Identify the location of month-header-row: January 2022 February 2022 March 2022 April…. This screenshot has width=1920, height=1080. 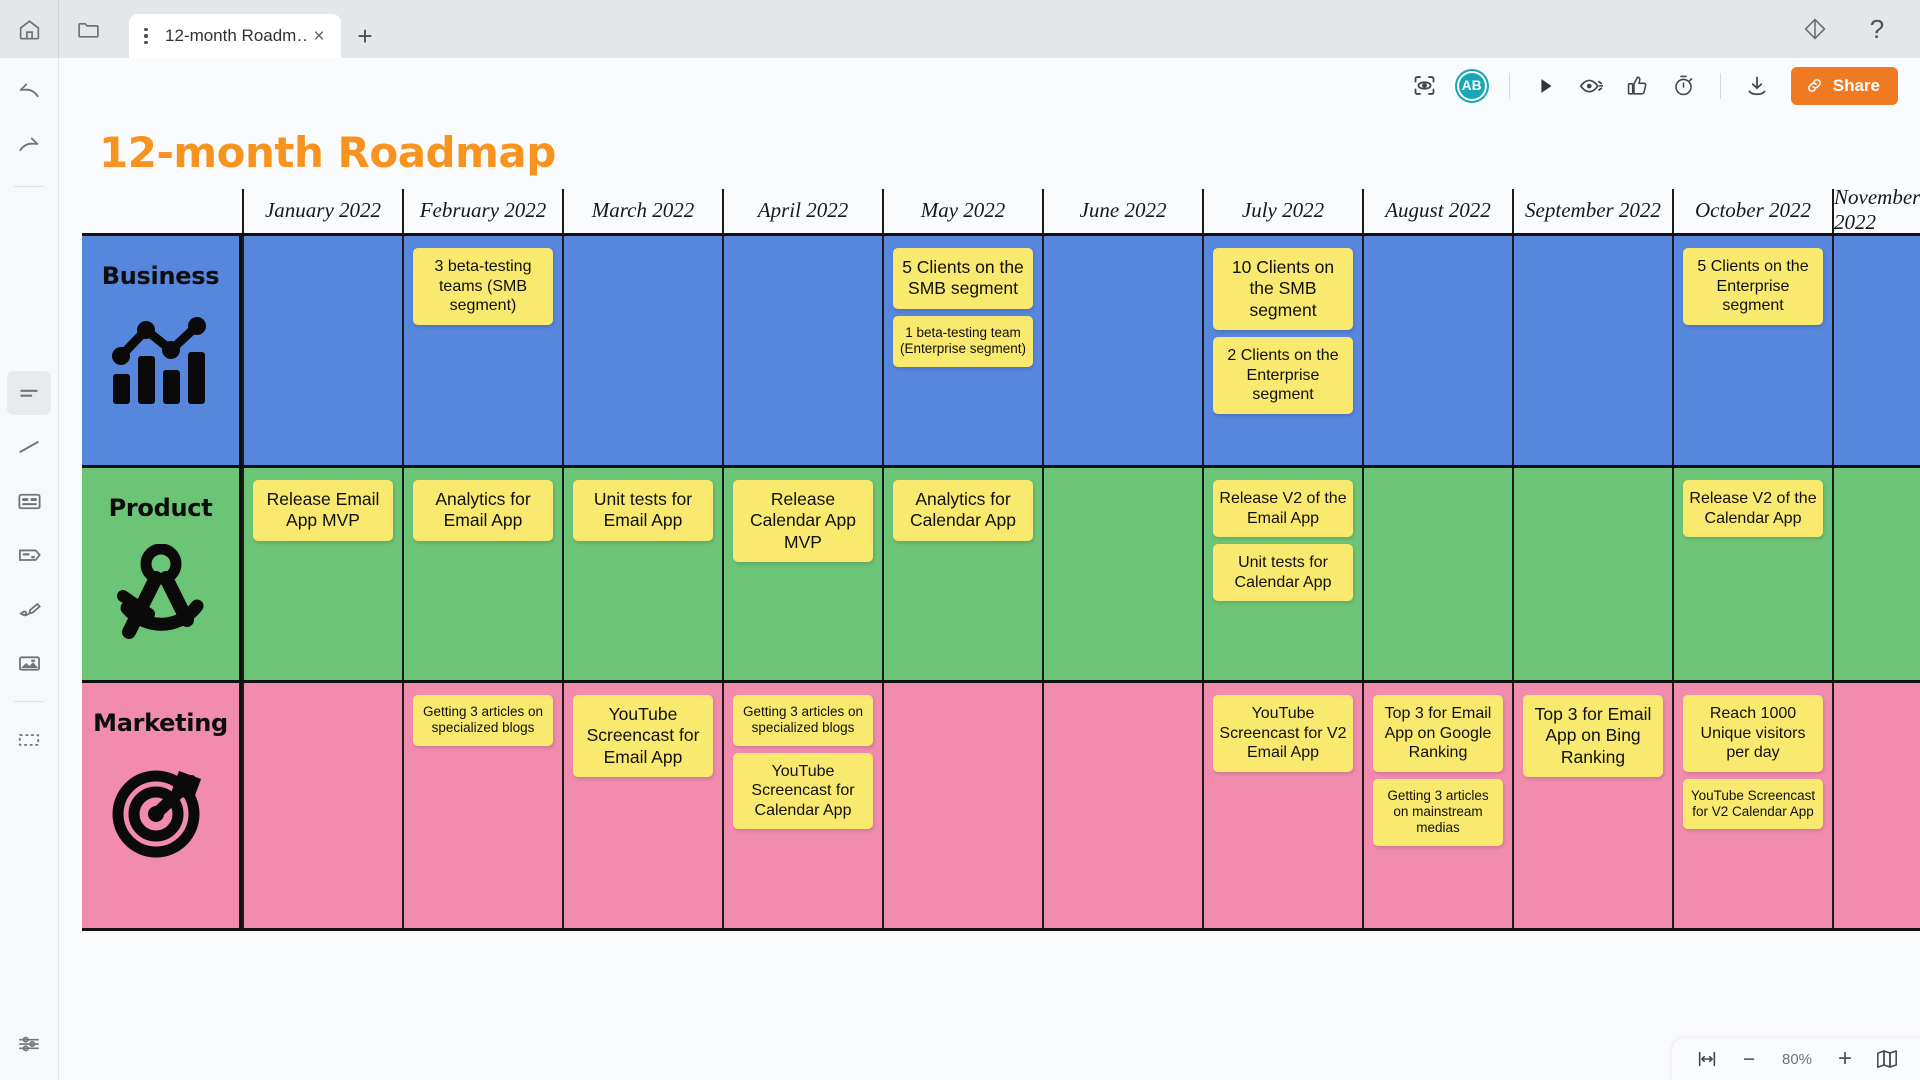
(1001, 204).